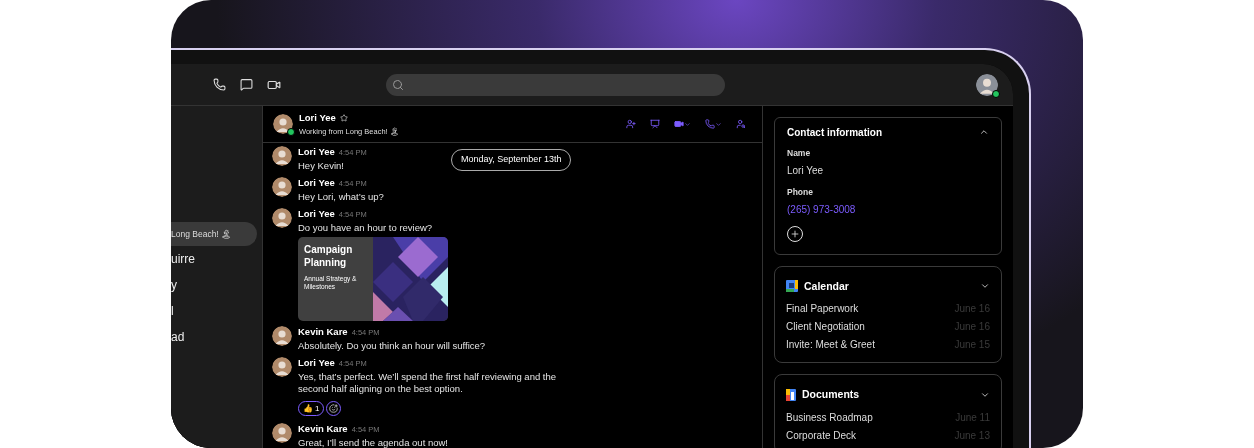 This screenshot has height=448, width=1254. What do you see at coordinates (214, 234) in the screenshot?
I see `conversation-item: Long Beach! 🏝` at bounding box center [214, 234].